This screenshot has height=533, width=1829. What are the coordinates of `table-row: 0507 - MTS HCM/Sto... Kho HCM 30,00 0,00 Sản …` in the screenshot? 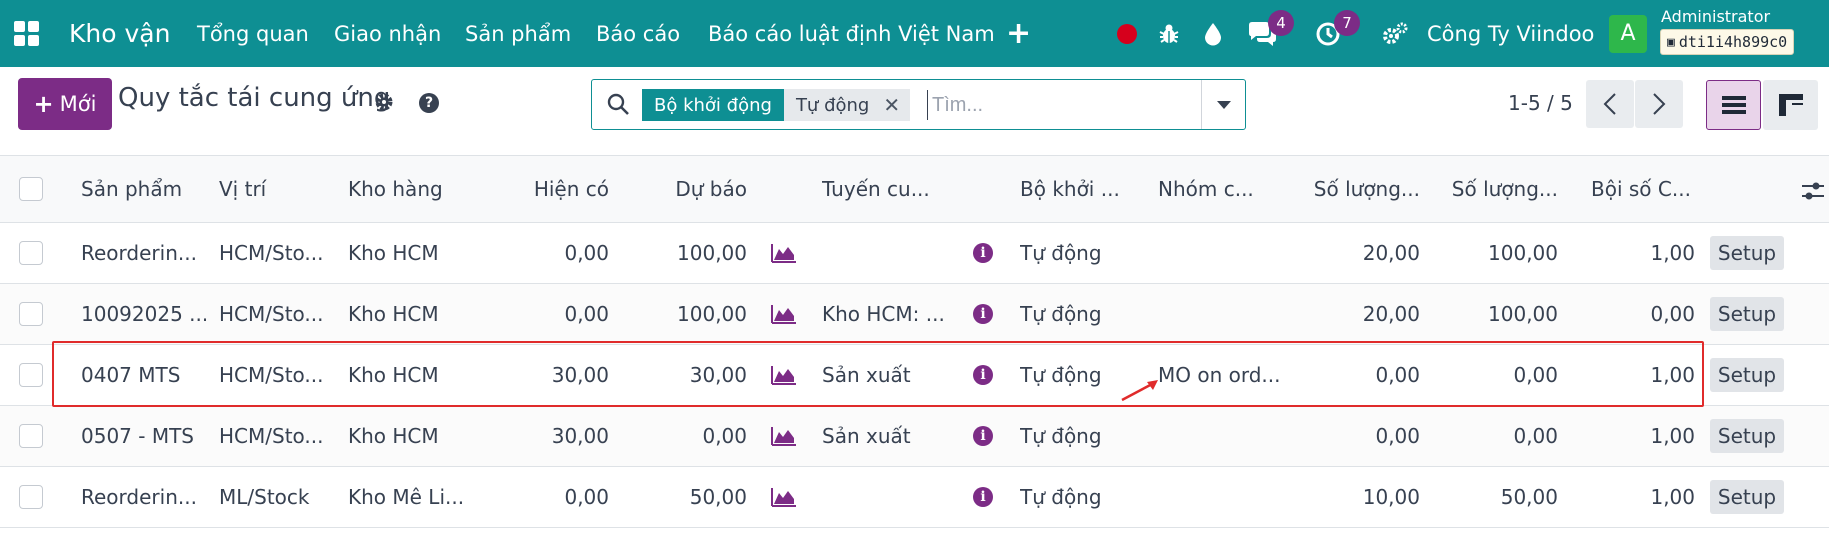 It's located at (914, 436).